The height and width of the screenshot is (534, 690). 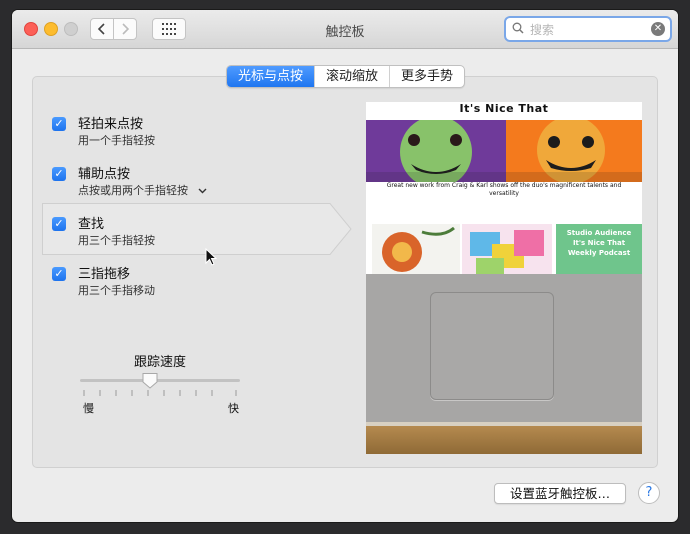 I want to click on search-input, so click(x=585, y=30).